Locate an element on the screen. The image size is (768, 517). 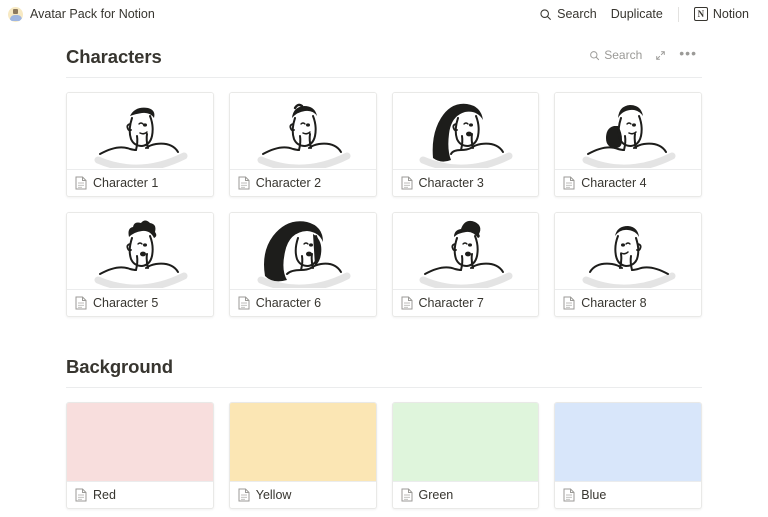
gallery-card: Character 8 is located at coordinates (628, 264).